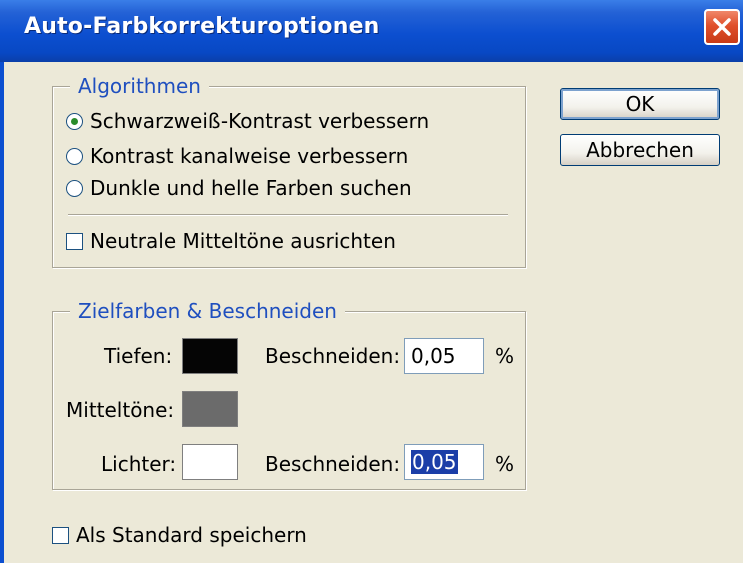  I want to click on title-bar: Auto-Farbkorrekturoptionen, so click(371, 31).